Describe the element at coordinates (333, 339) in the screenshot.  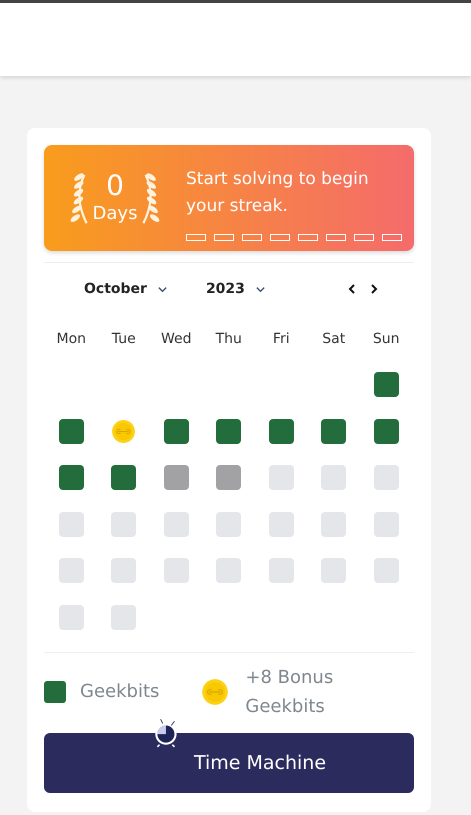
I see `weekday-label: Sat` at that location.